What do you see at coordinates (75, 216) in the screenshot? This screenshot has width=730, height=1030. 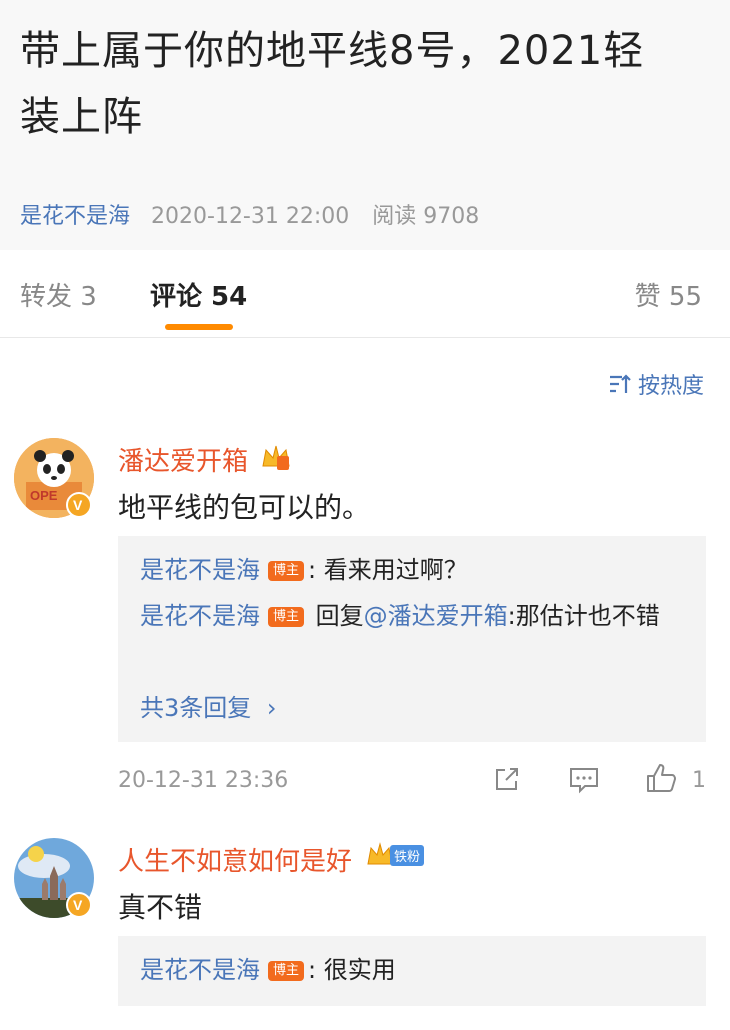 I see `post-author: 是花不是海` at bounding box center [75, 216].